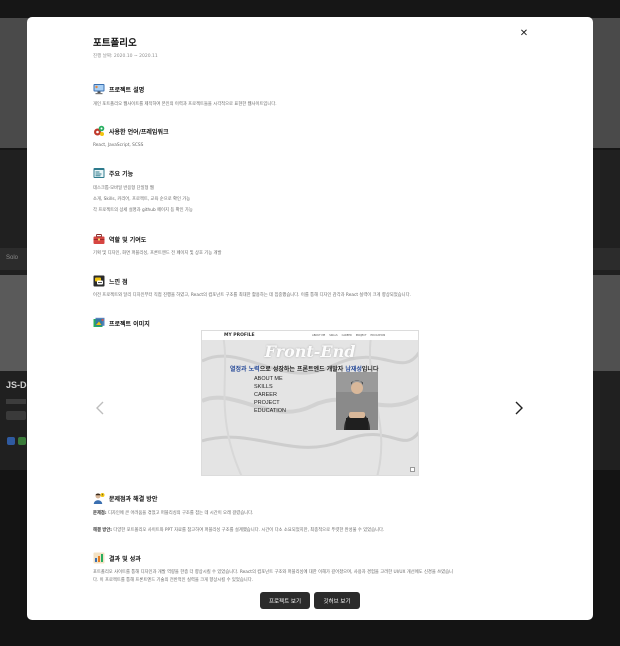 This screenshot has height=646, width=620. Describe the element at coordinates (239, 335) in the screenshot. I see `site-brand: MY PROFILE` at that location.